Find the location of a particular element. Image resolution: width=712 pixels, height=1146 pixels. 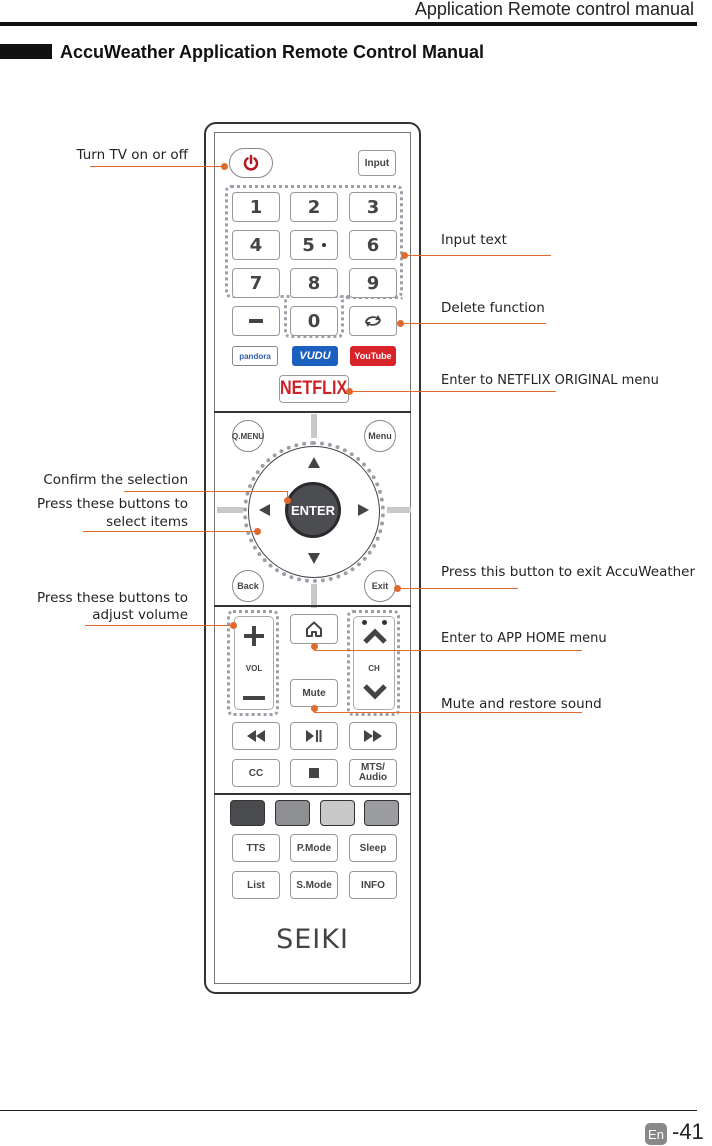

header-rule is located at coordinates (348, 24).